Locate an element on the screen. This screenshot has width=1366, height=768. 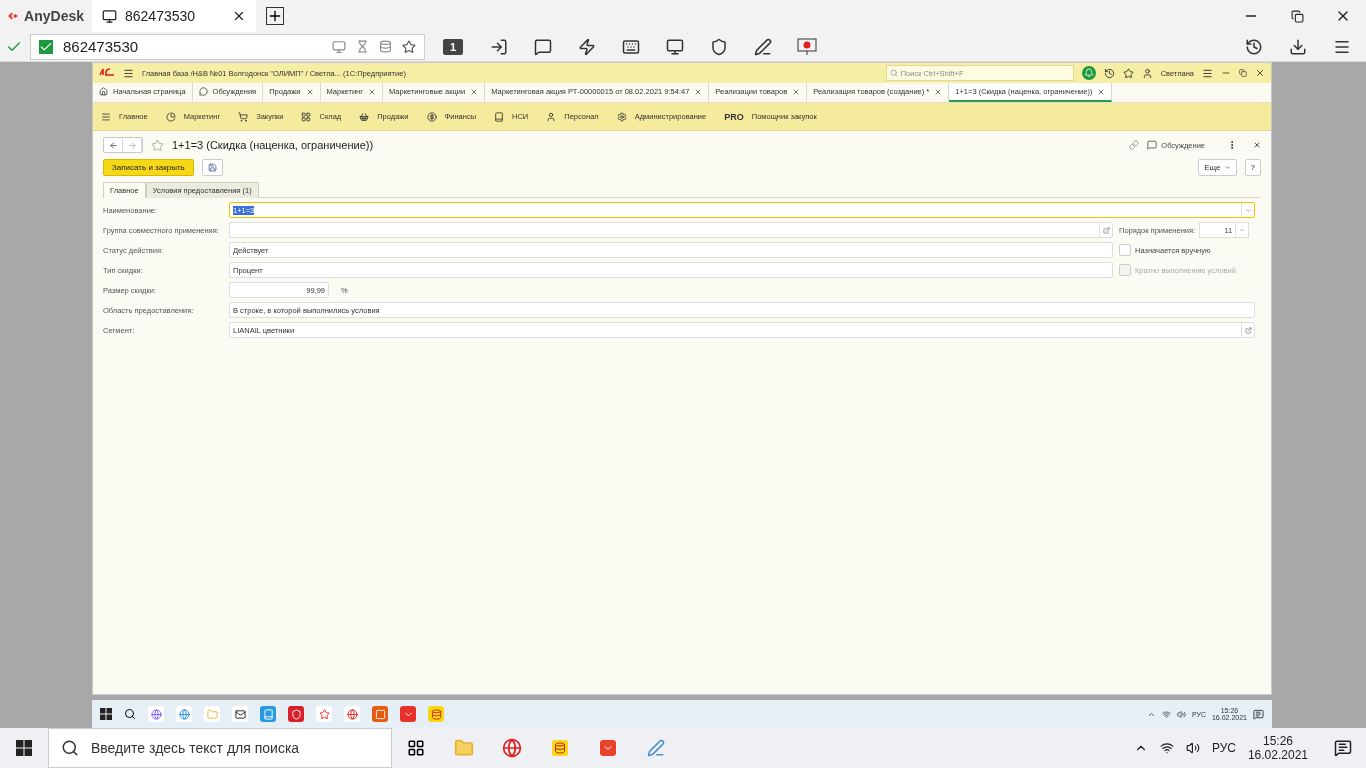
grid-icon is located at coordinates (306, 116).